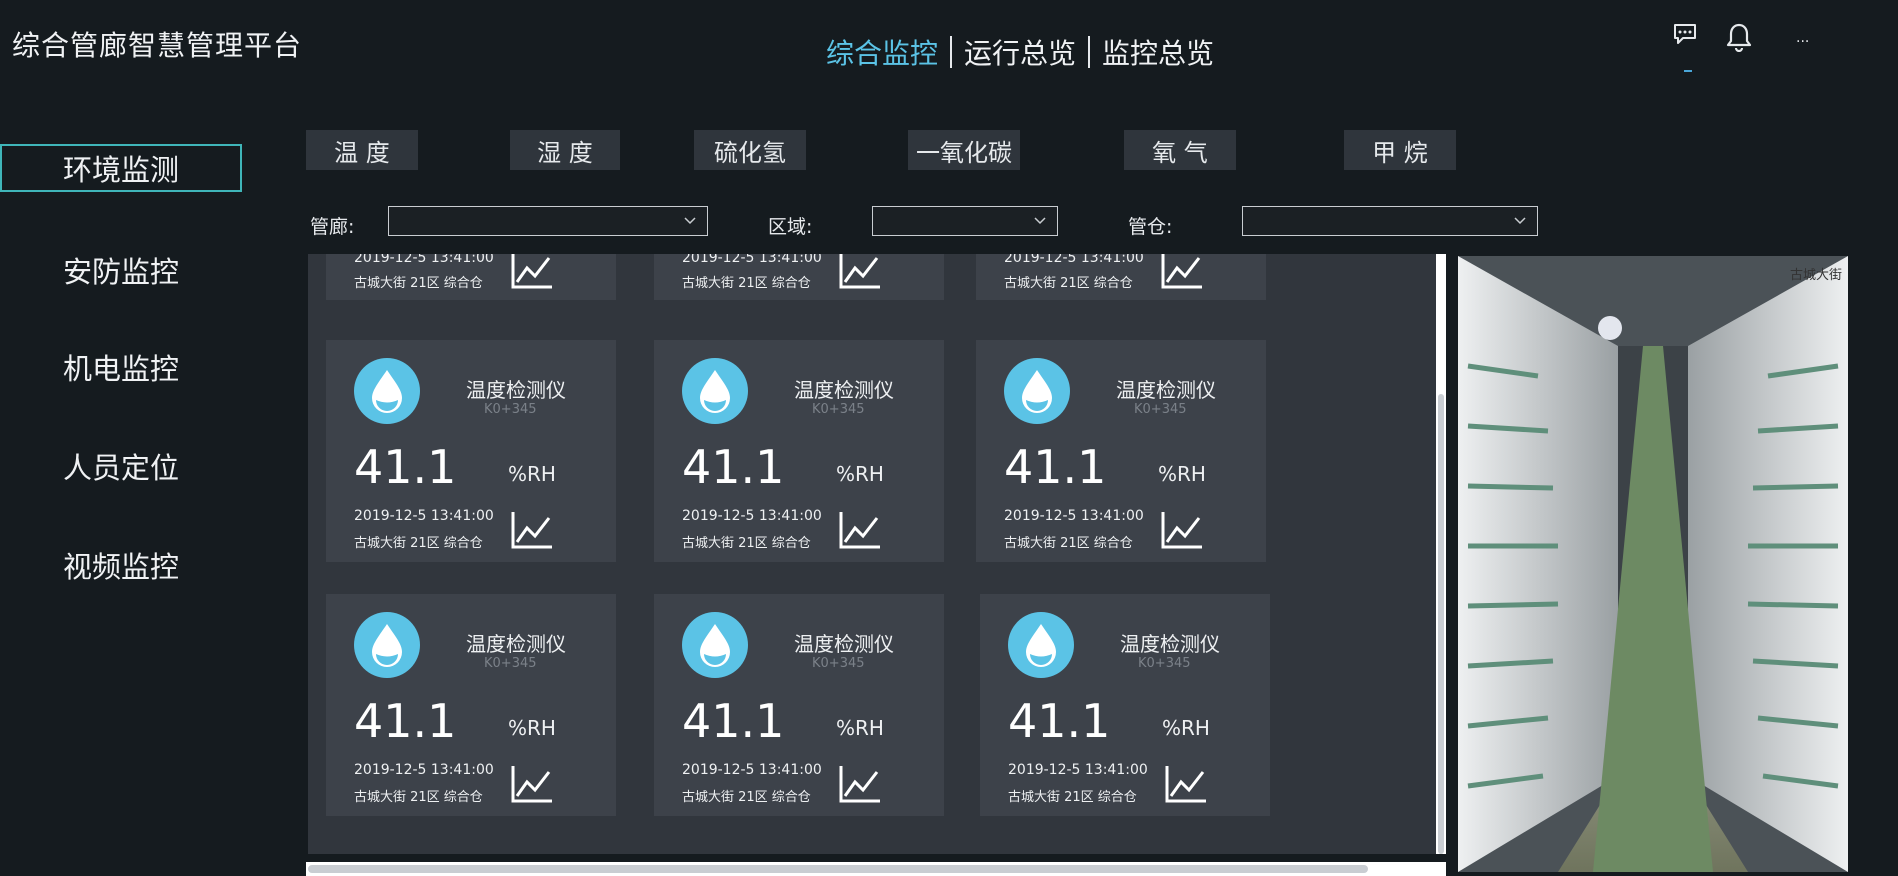  I want to click on horizontal-scrollbar-thumb, so click(838, 869).